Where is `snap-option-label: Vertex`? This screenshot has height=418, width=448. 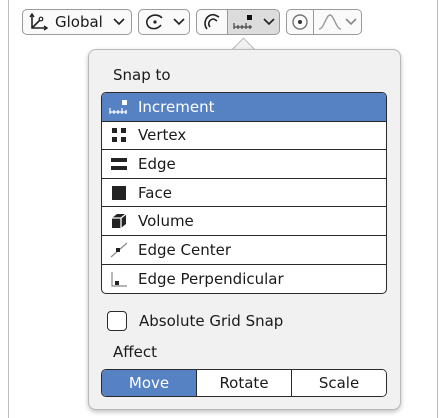
snap-option-label: Vertex is located at coordinates (162, 135).